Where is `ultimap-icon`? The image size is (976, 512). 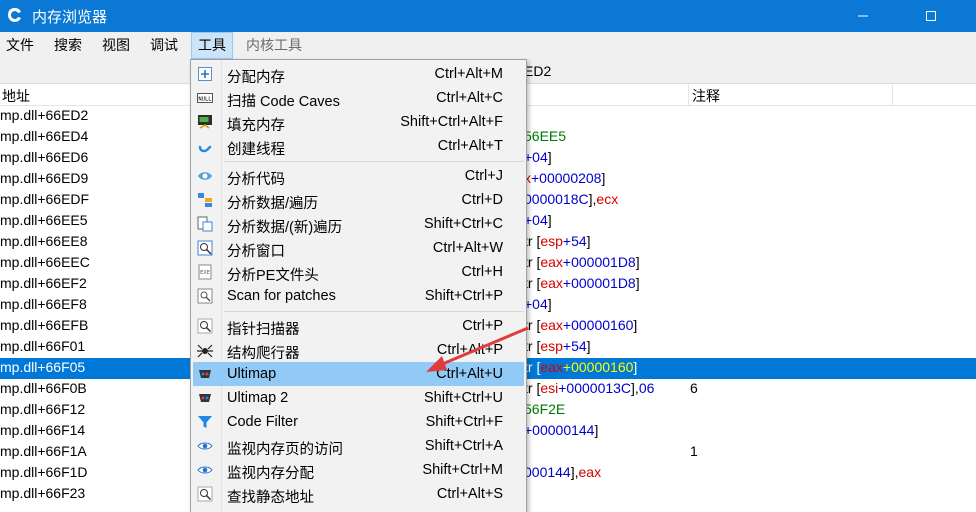
ultimap-icon is located at coordinates (205, 374).